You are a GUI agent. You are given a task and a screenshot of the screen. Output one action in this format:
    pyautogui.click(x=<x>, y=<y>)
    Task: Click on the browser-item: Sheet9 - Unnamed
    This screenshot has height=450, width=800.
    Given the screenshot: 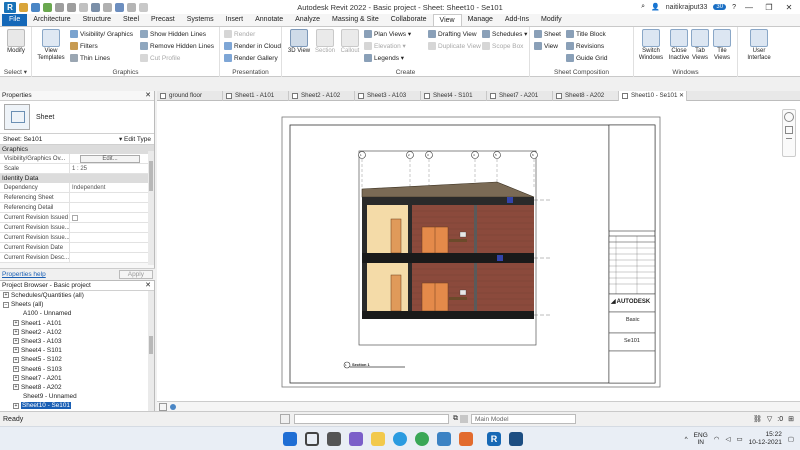 What is the action you would take?
    pyautogui.click(x=77, y=396)
    